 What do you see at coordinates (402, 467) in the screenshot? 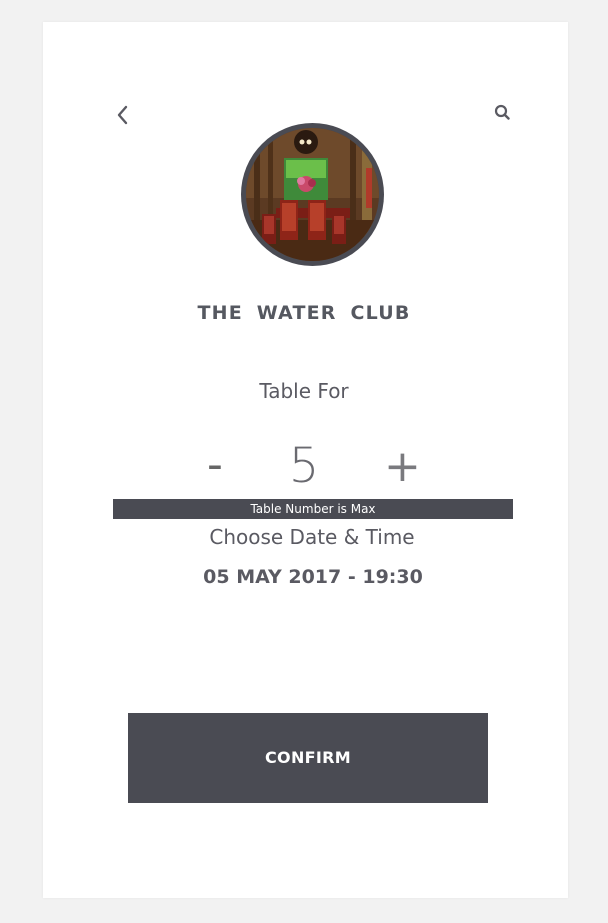
I see `increment-button: +` at bounding box center [402, 467].